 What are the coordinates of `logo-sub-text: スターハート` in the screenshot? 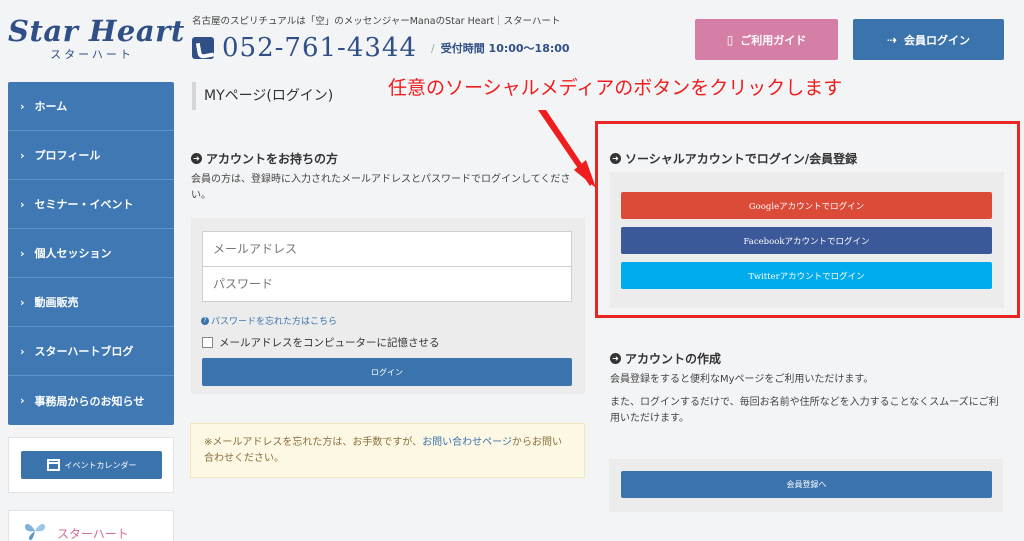 It's located at (92, 54).